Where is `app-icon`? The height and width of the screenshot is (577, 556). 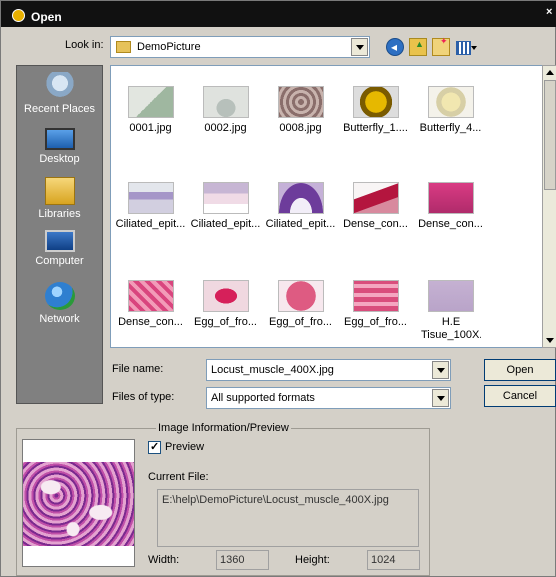
app-icon is located at coordinates (18, 15).